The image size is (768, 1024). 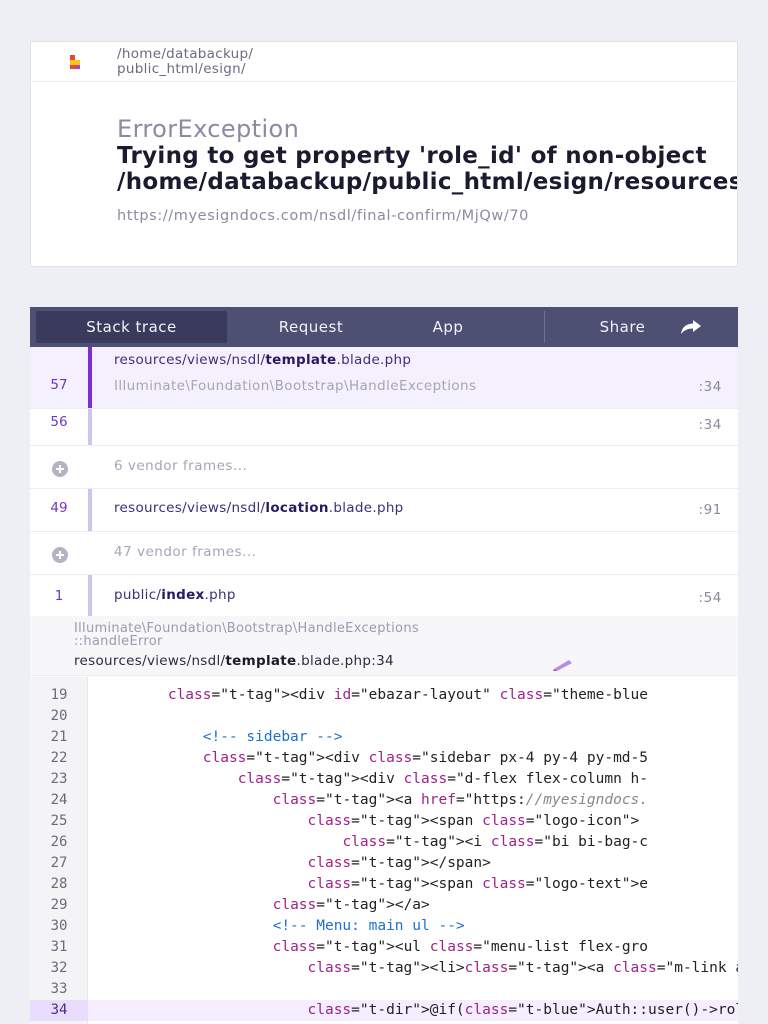 I want to click on project-path: /home/databackup/ public_html/esign/, so click(x=185, y=62).